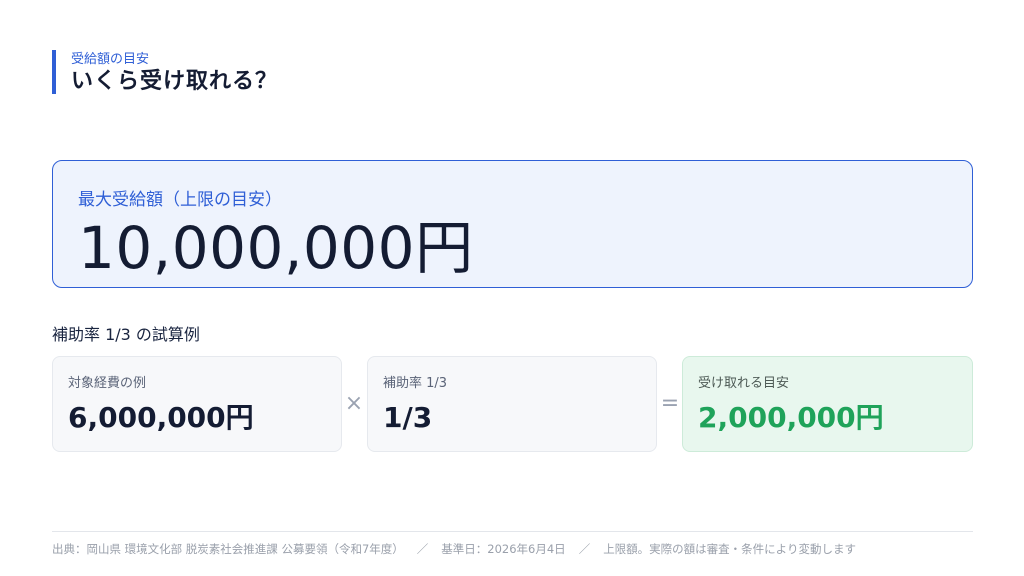 The image size is (1024, 576). What do you see at coordinates (276, 248) in the screenshot?
I see `max-amount-value: 10,000,000円` at bounding box center [276, 248].